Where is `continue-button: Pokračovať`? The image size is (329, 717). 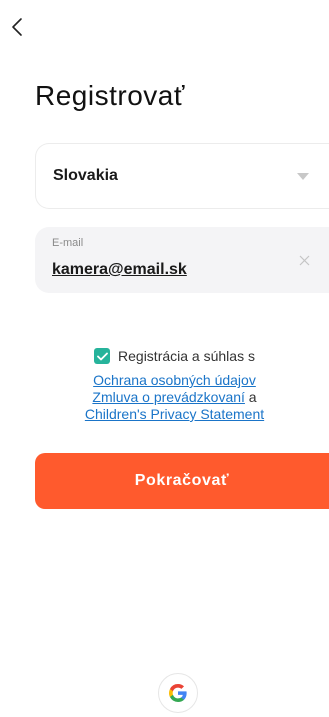 continue-button: Pokračovať is located at coordinates (182, 481).